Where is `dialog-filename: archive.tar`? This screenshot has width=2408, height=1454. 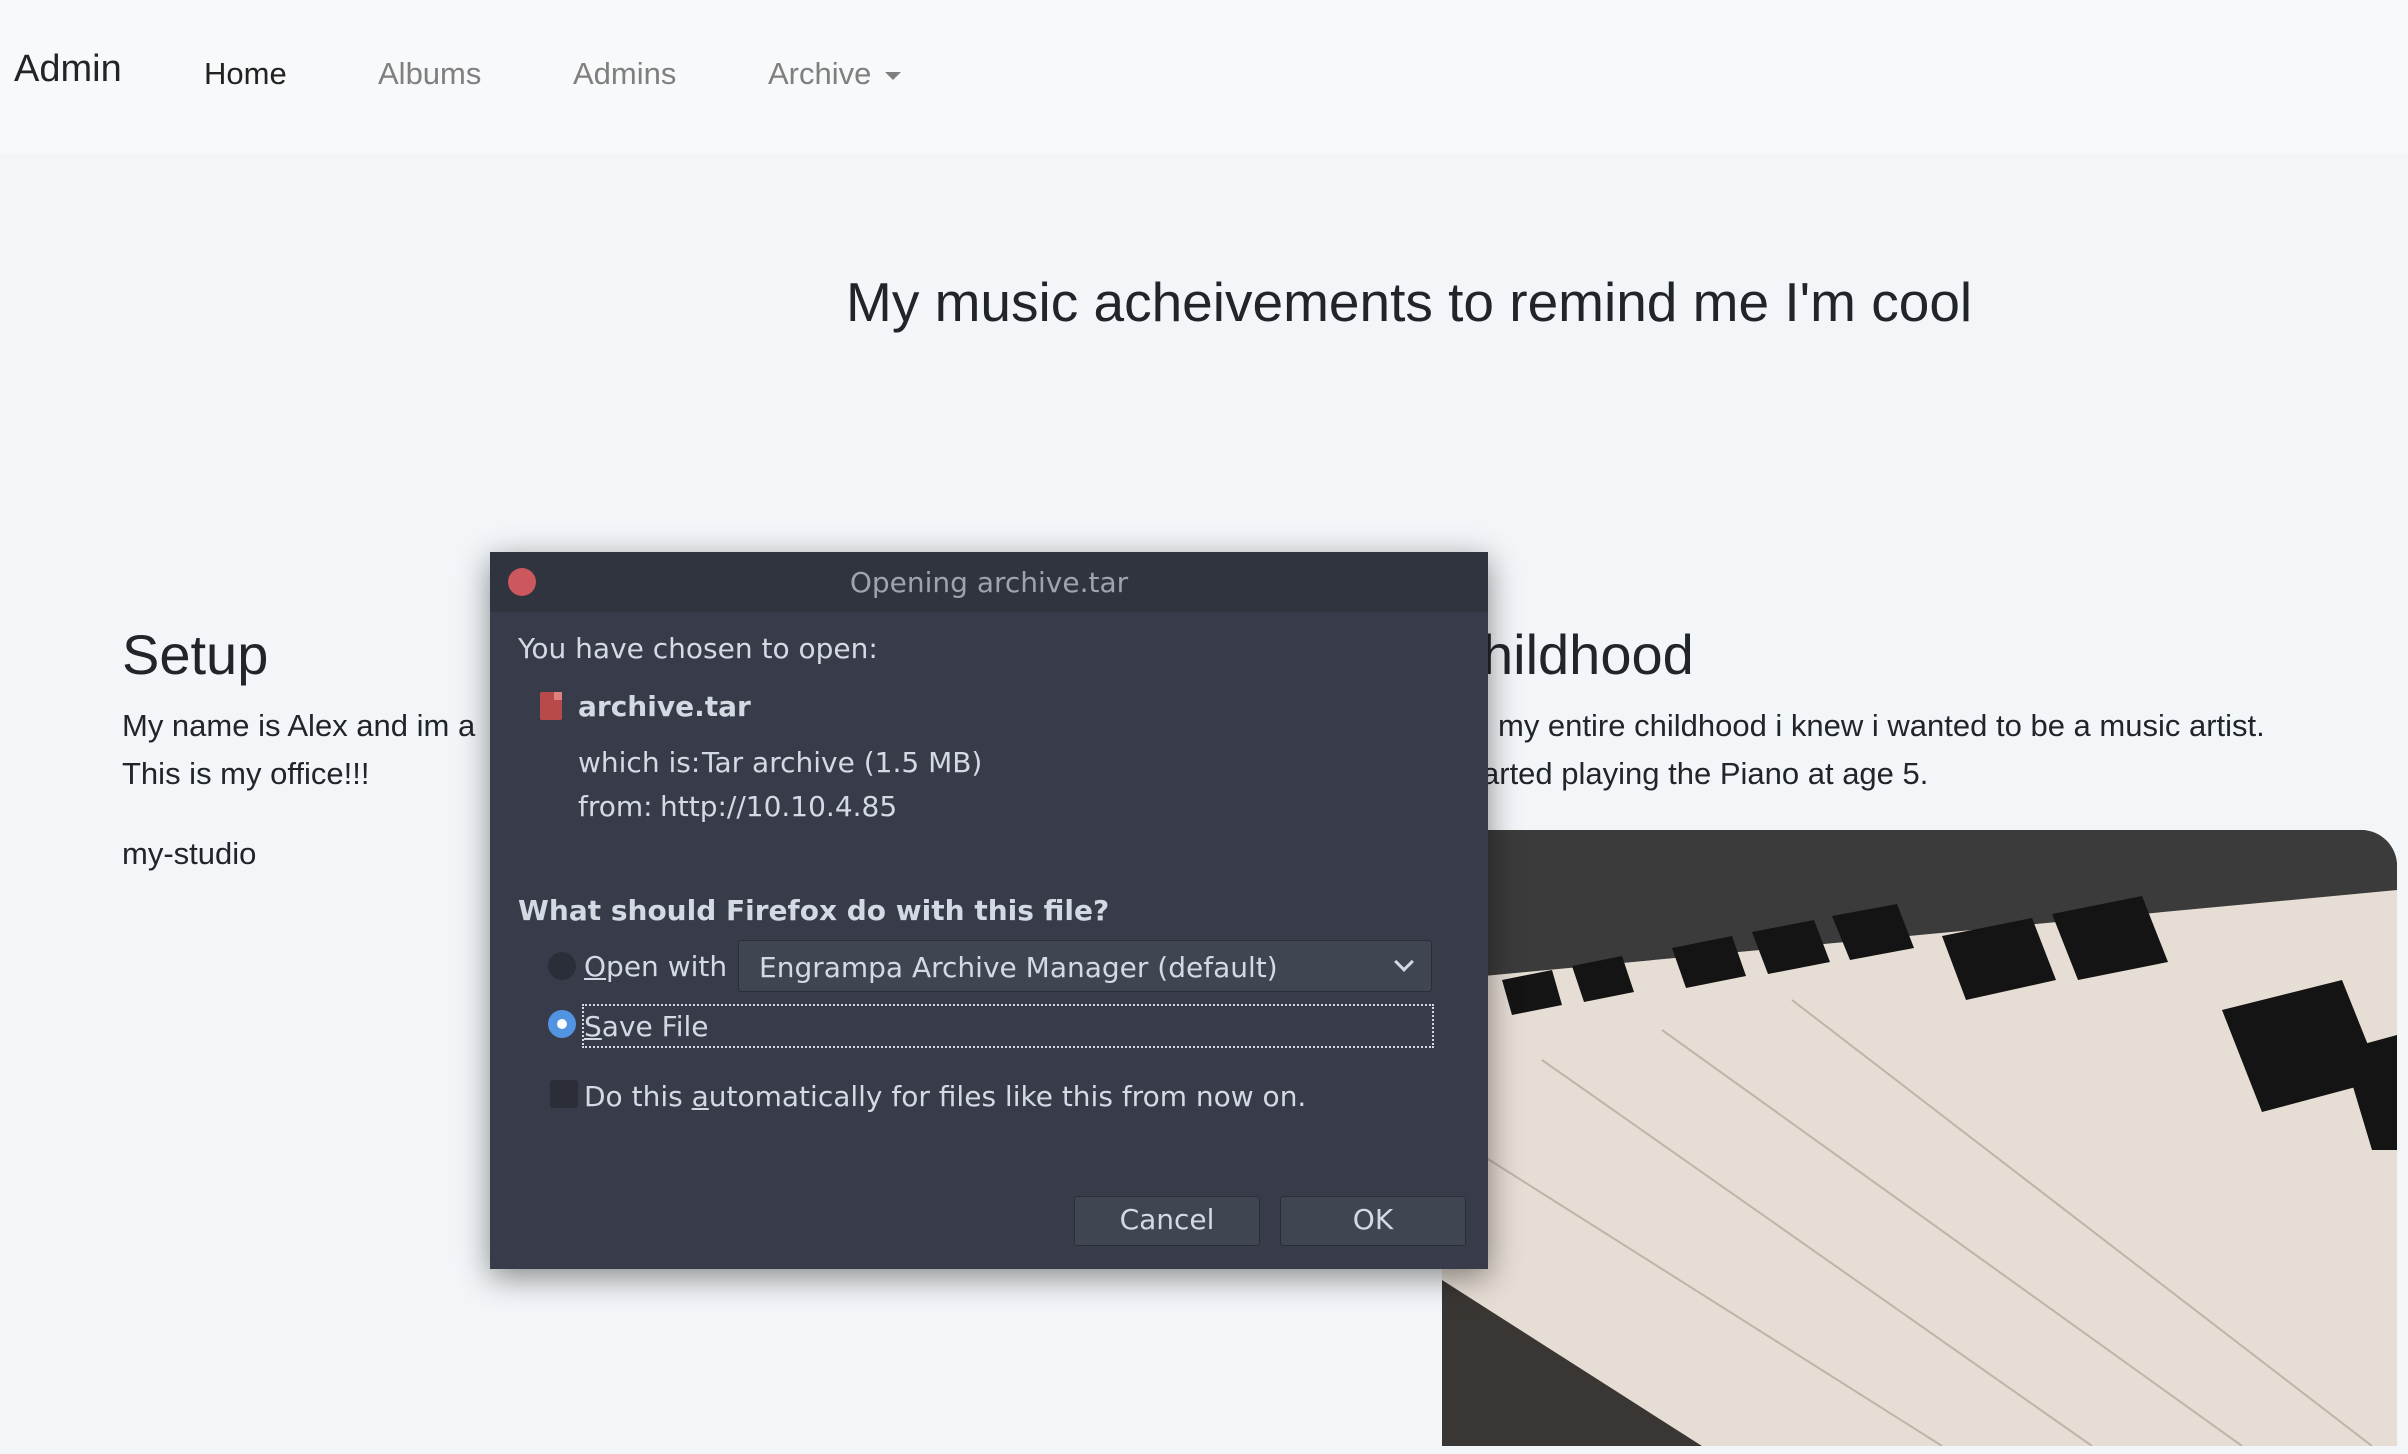 dialog-filename: archive.tar is located at coordinates (664, 706).